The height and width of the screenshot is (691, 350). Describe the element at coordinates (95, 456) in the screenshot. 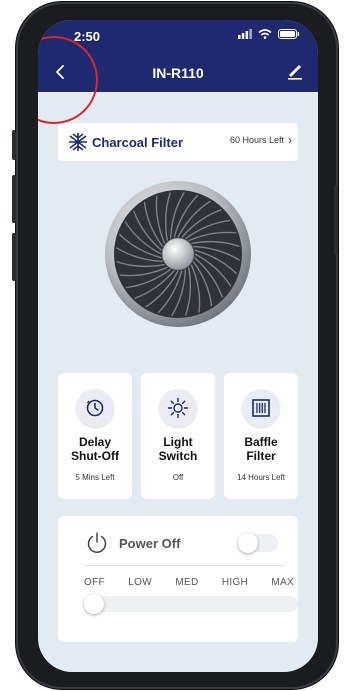

I see `delay-shutoff-title-line2: Shut-Off` at that location.